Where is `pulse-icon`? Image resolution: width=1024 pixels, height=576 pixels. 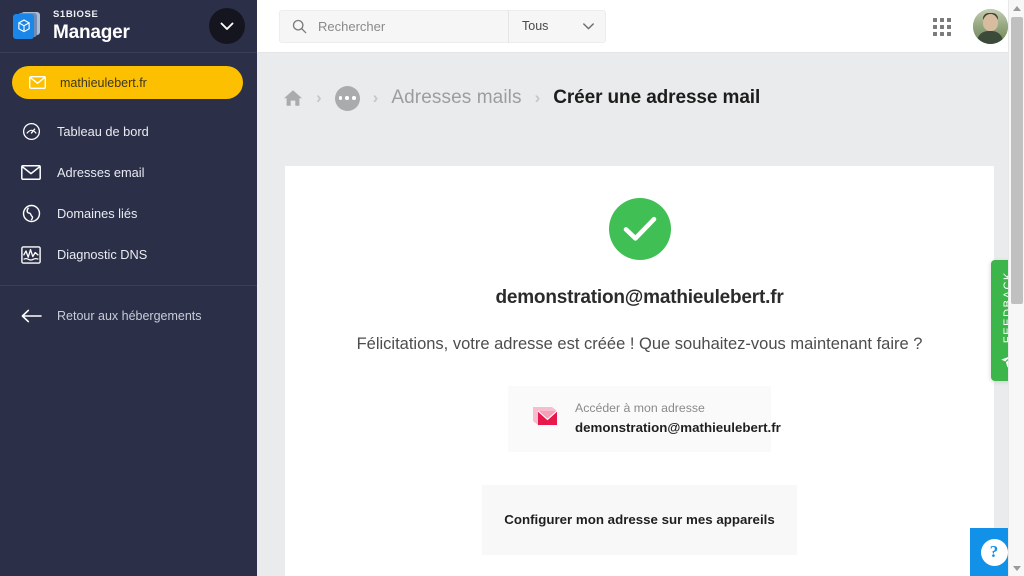
pulse-icon is located at coordinates (31, 254).